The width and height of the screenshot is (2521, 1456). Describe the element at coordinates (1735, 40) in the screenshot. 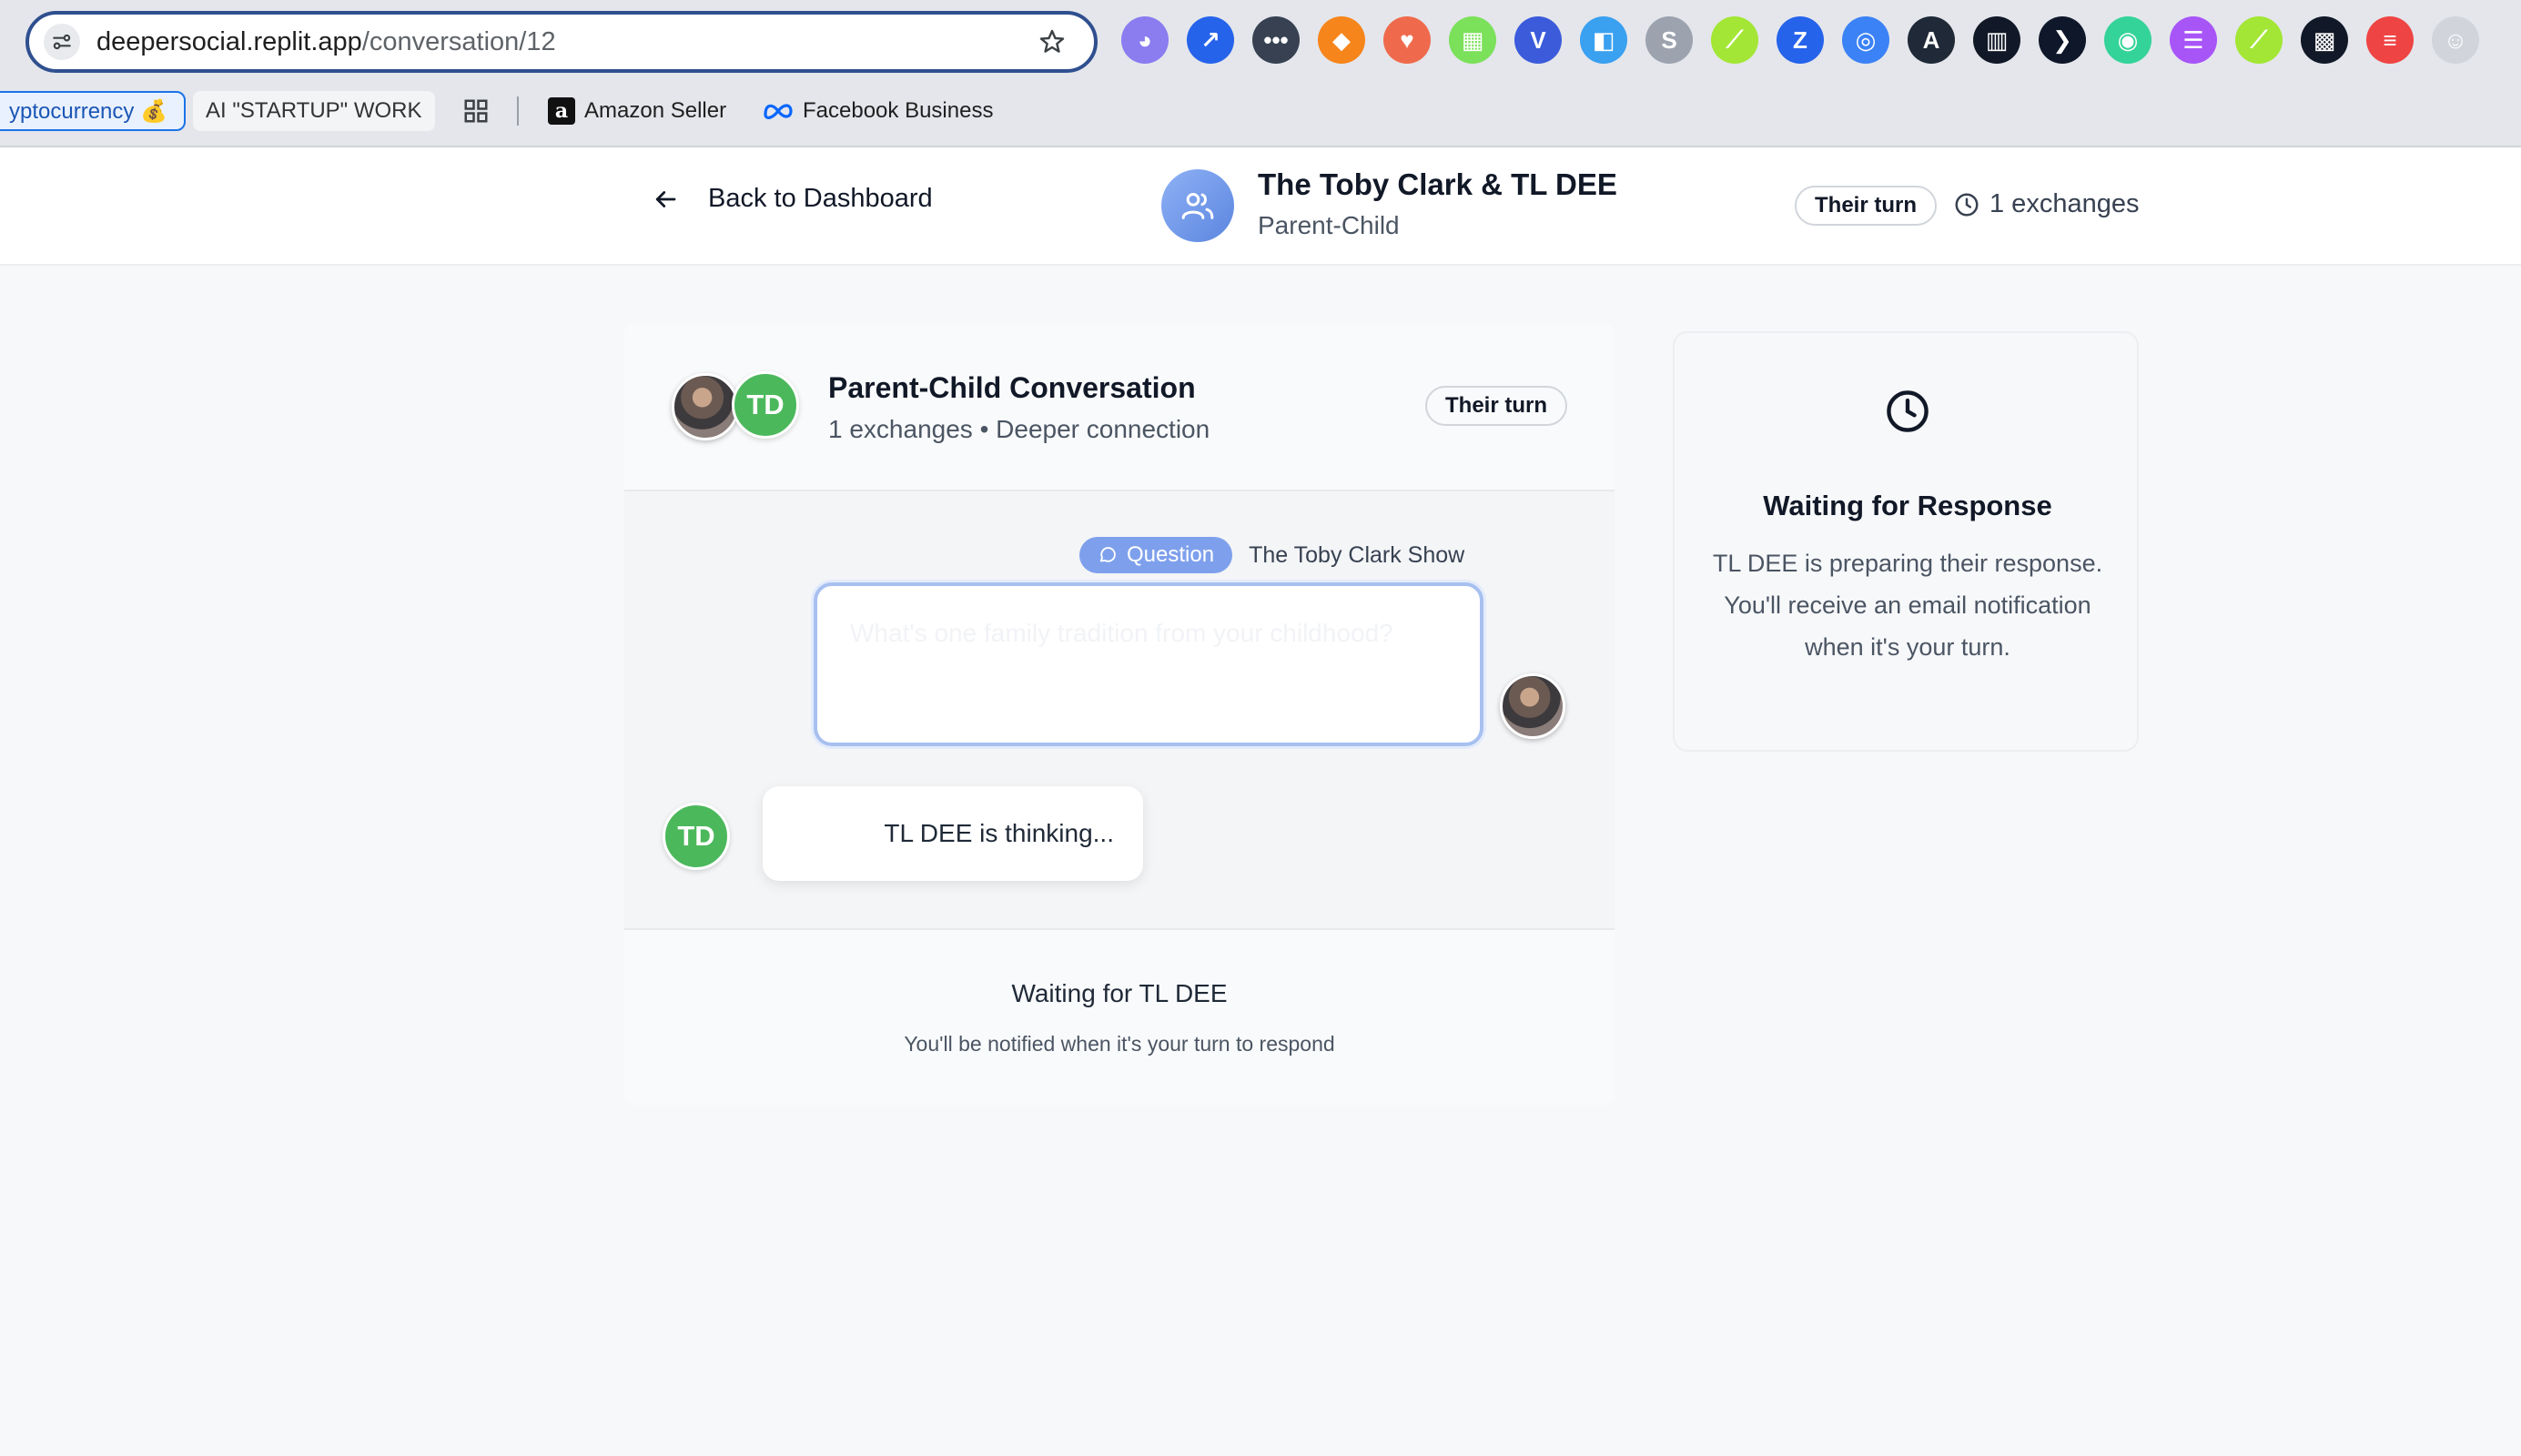

I see `chart-ext-icon: ⟋` at that location.